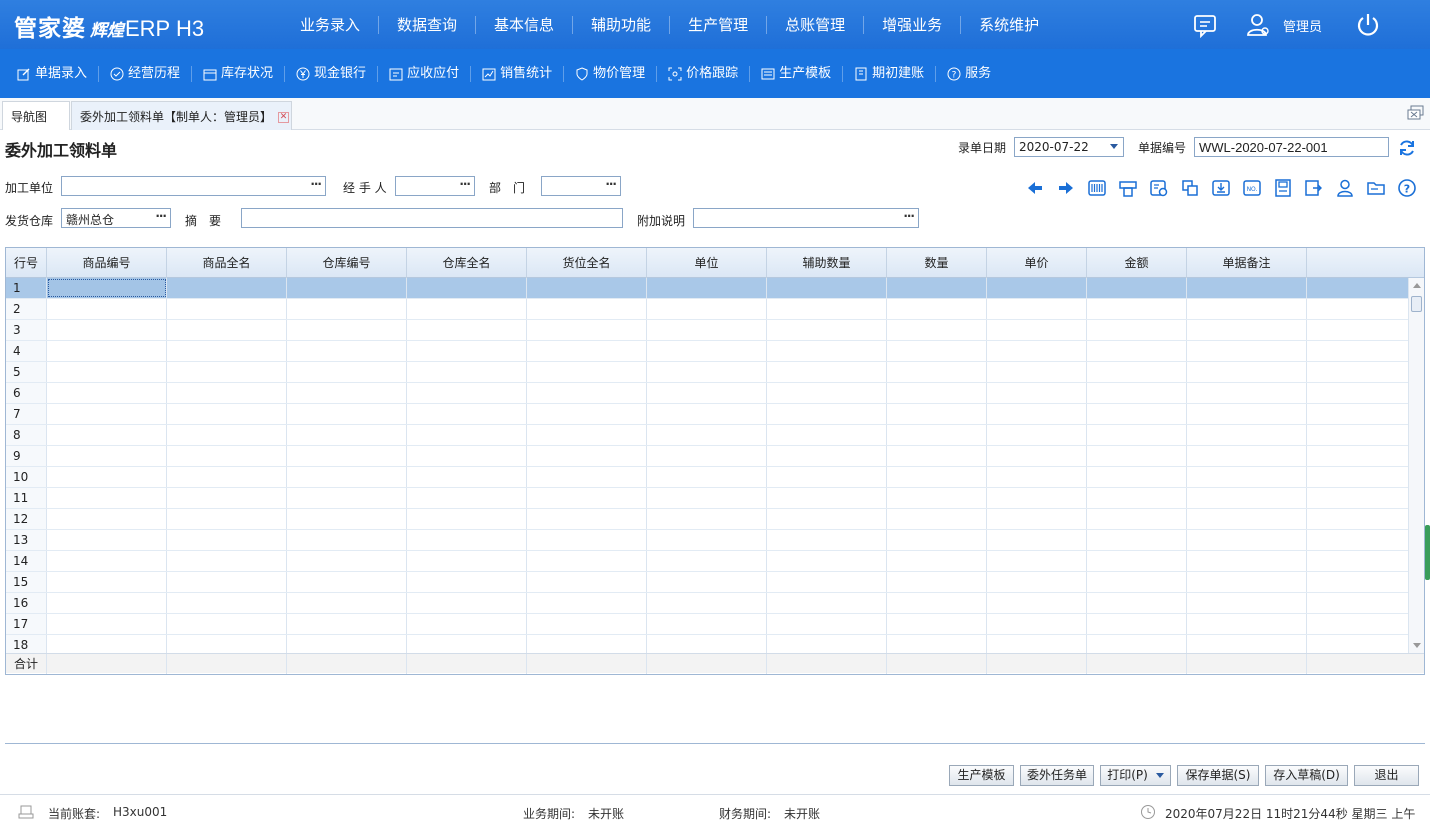 The height and width of the screenshot is (827, 1430). I want to click on col-header: 仓库全名, so click(467, 263).